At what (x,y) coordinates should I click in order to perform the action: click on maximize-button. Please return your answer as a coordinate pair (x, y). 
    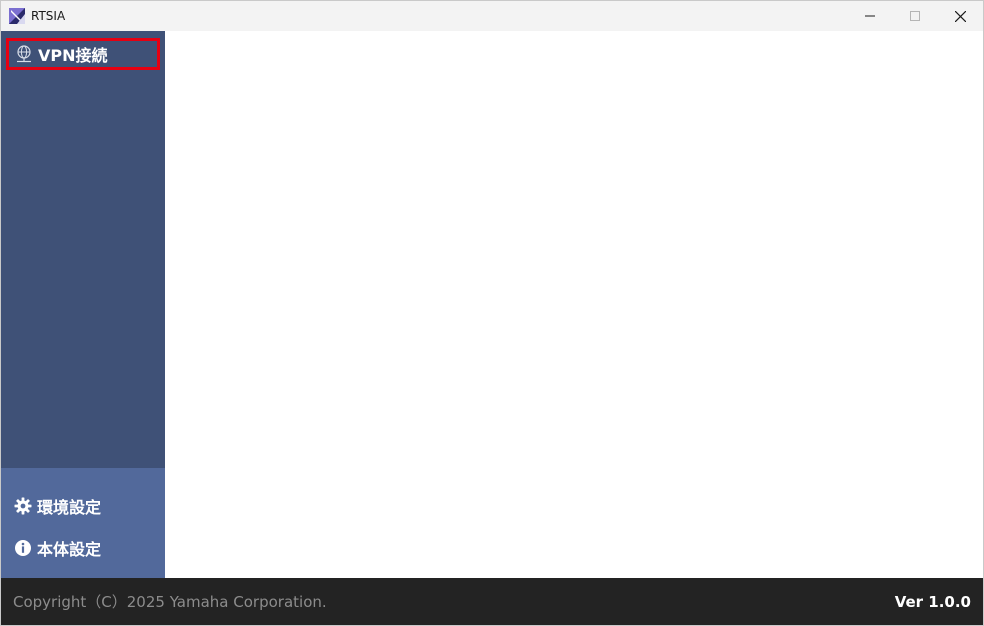
    Looking at the image, I should click on (915, 16).